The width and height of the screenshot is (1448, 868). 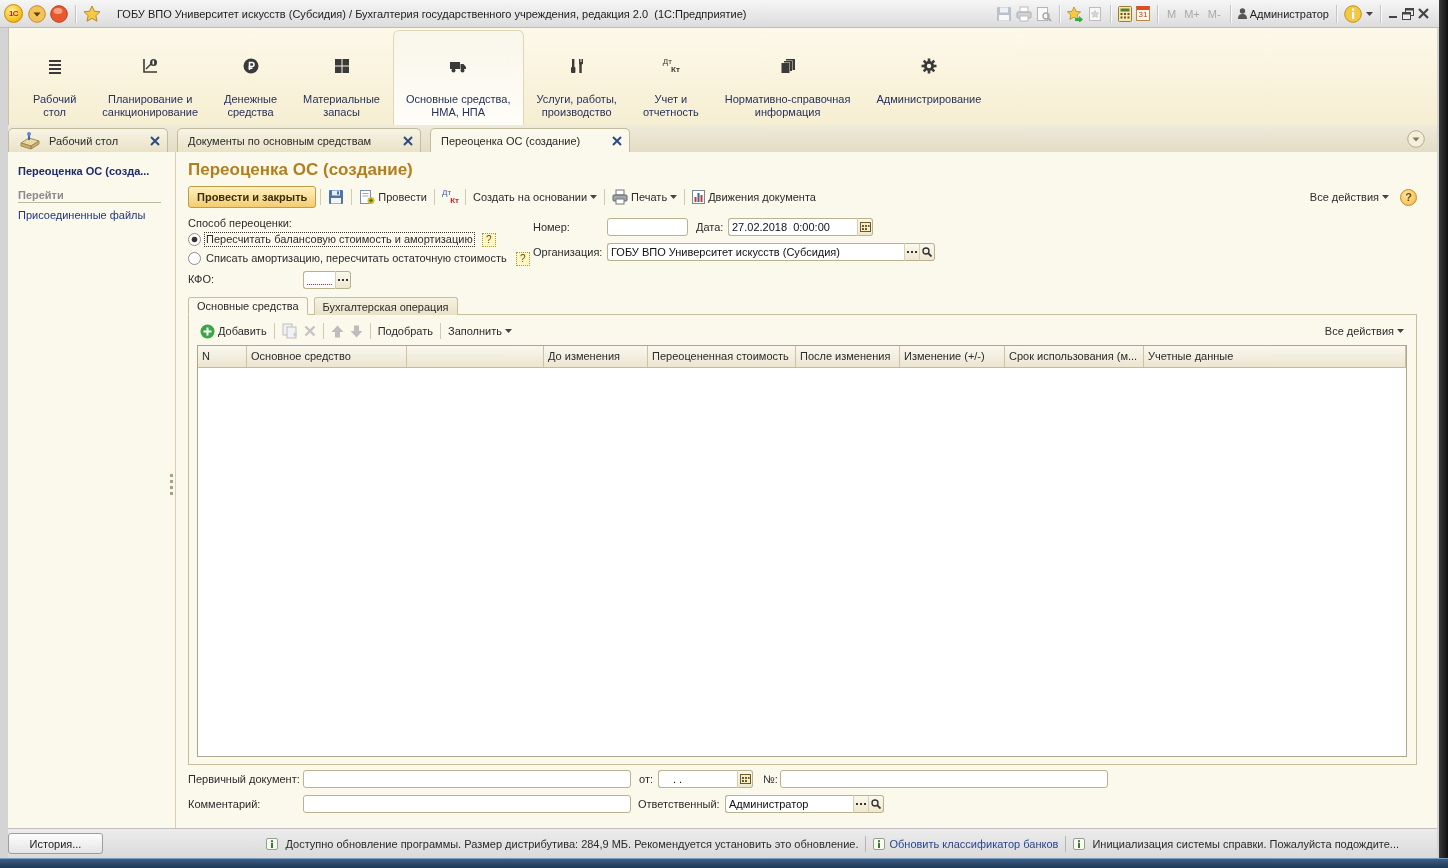 What do you see at coordinates (467, 779) in the screenshot?
I see `document-field` at bounding box center [467, 779].